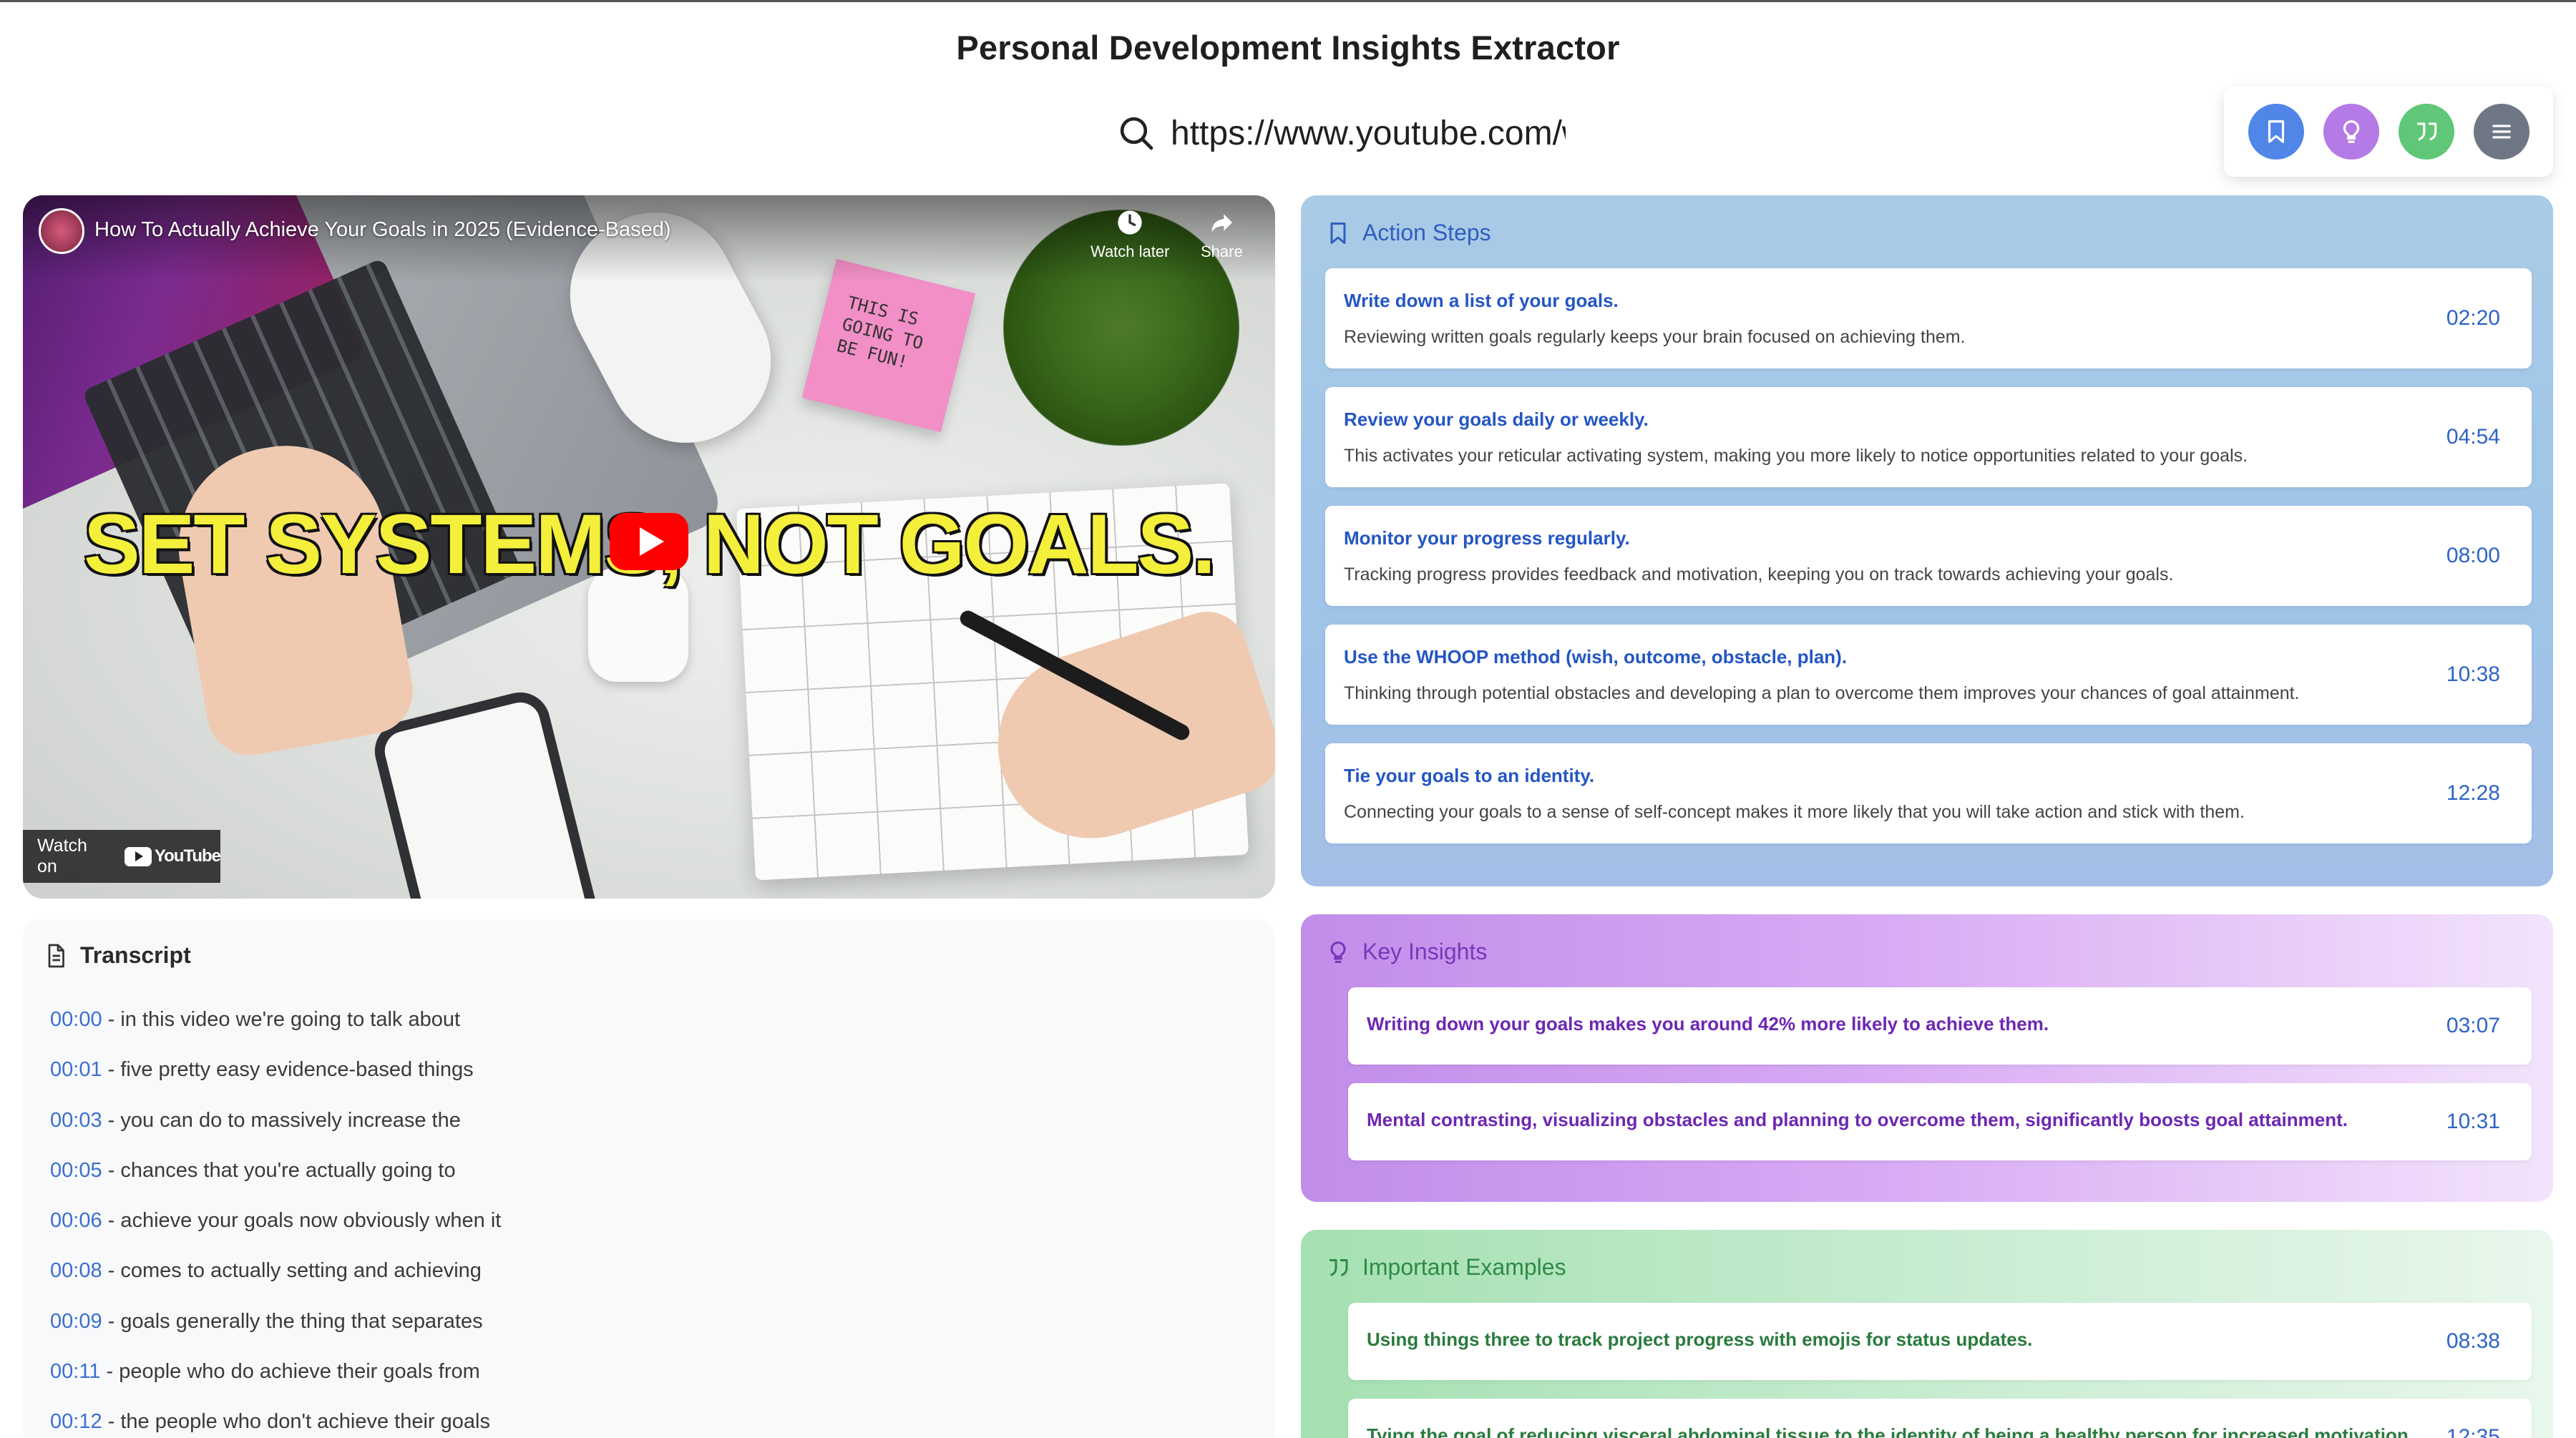  I want to click on transcript-timestamp: 00:12, so click(76, 1422).